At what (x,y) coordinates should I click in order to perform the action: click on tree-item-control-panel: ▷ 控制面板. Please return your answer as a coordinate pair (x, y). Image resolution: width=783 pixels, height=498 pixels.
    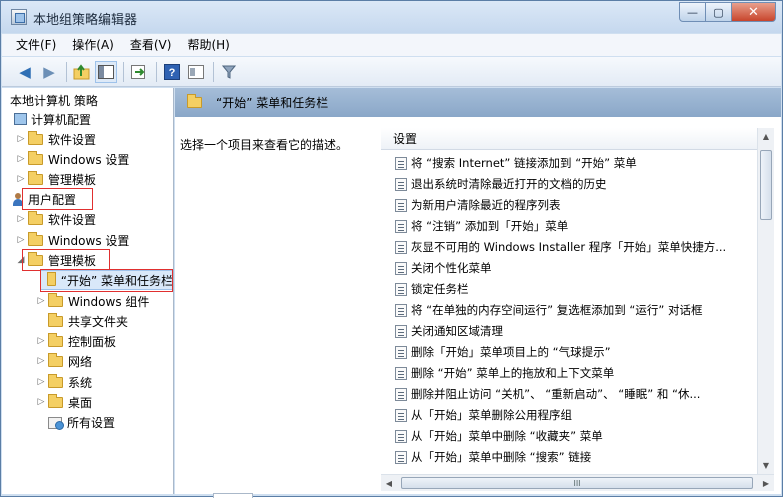
    Looking at the image, I should click on (76, 341).